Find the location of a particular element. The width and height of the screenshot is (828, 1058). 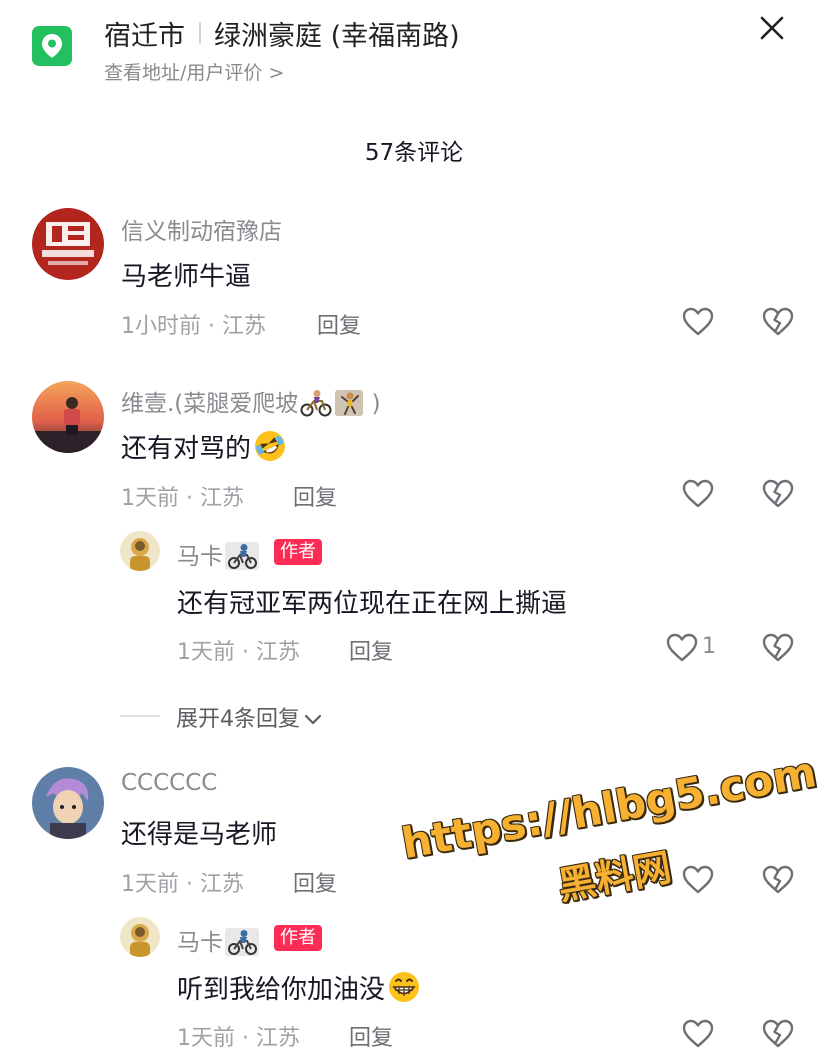

reply-text: 还有冠亚军两位现在正在网上撕逼 is located at coordinates (372, 604).